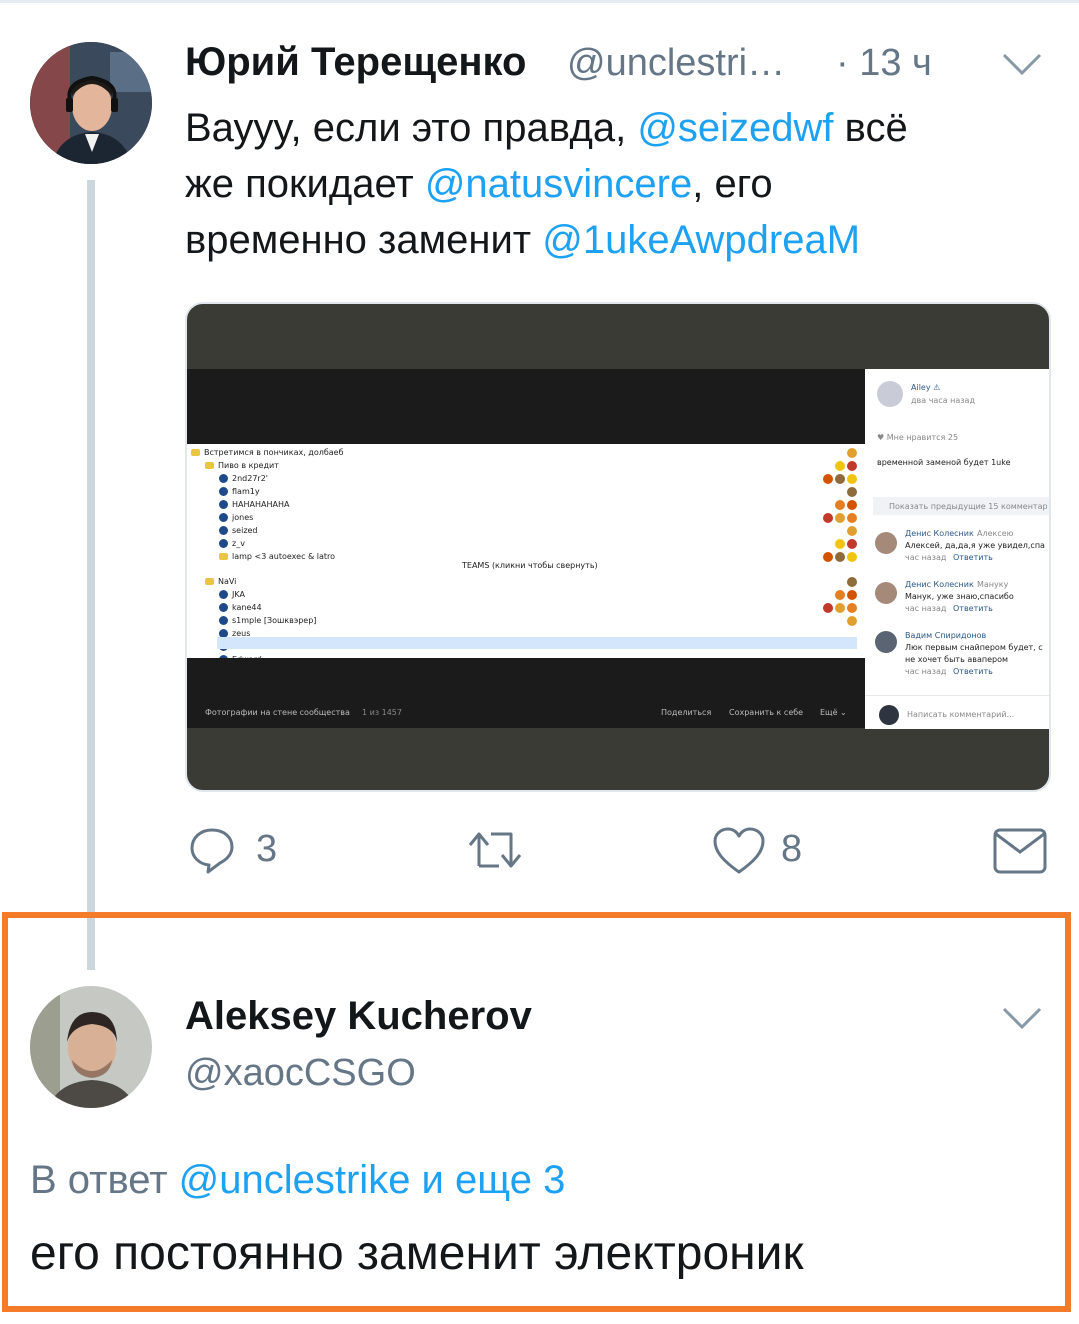 The image size is (1079, 1324). I want to click on person-icon, so click(91, 103).